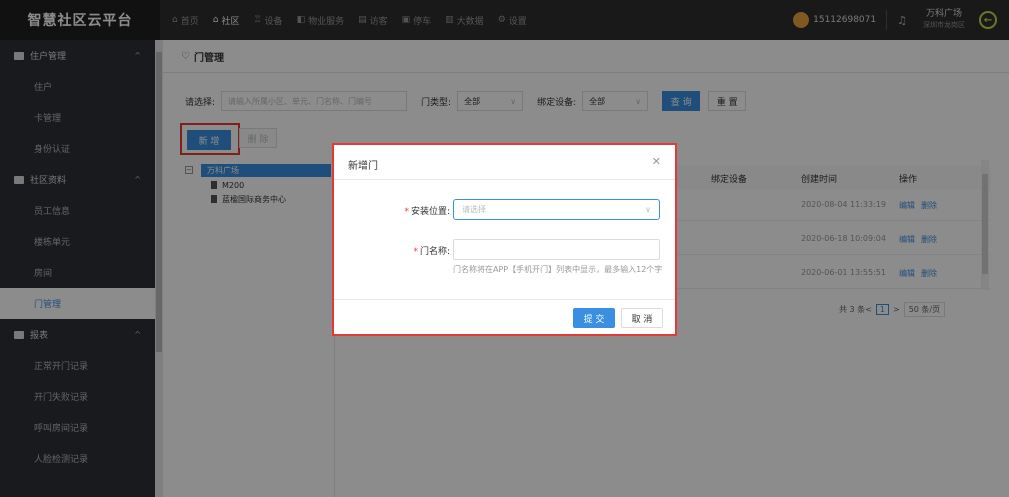 Image resolution: width=1009 pixels, height=497 pixels. I want to click on cancel-button: 取 消, so click(642, 318).